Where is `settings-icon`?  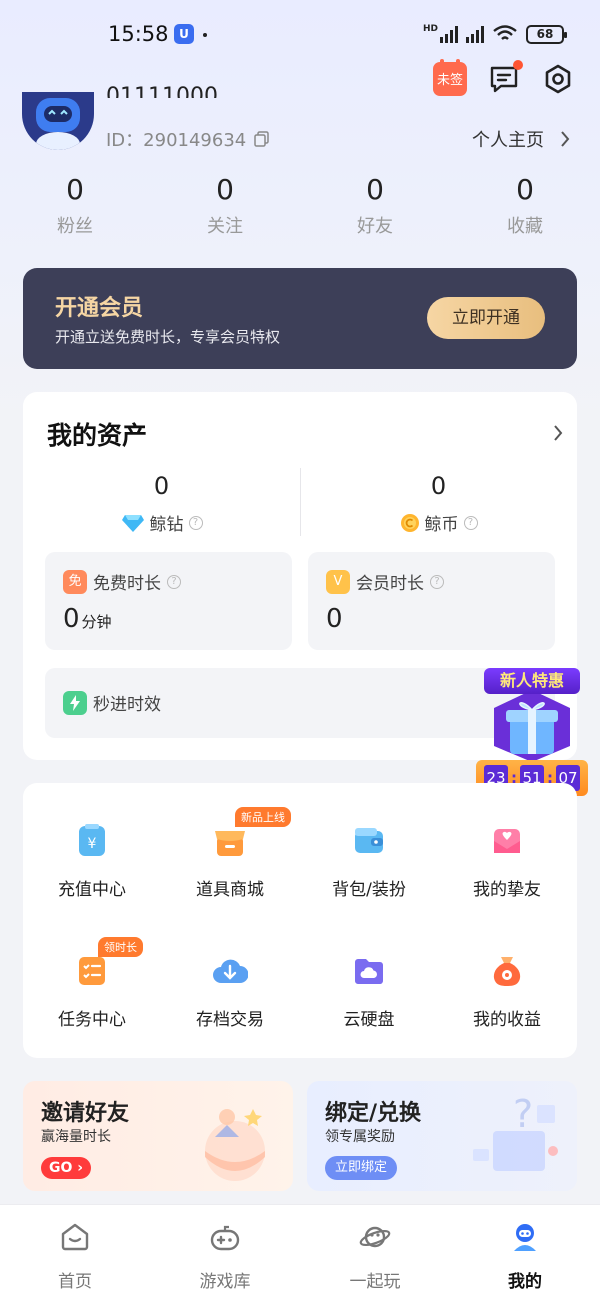 settings-icon is located at coordinates (558, 79).